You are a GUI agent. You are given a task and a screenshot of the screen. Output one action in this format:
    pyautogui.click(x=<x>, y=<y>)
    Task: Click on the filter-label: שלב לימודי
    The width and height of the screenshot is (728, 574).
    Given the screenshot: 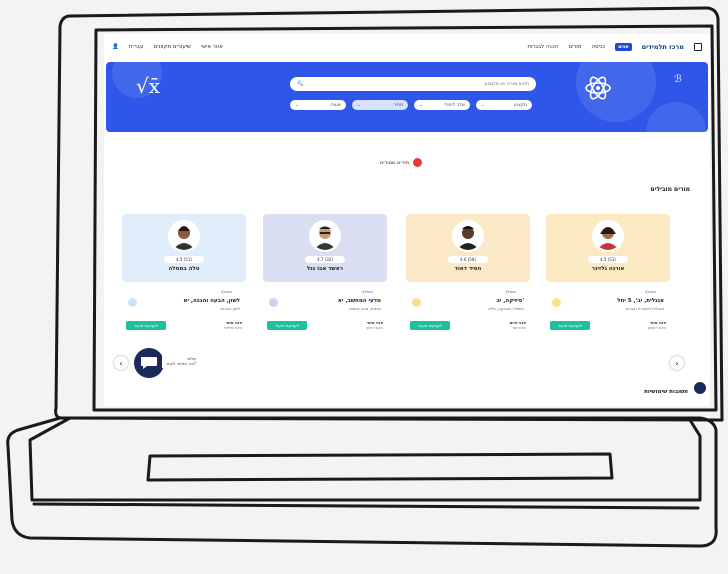 What is the action you would take?
    pyautogui.click(x=454, y=105)
    